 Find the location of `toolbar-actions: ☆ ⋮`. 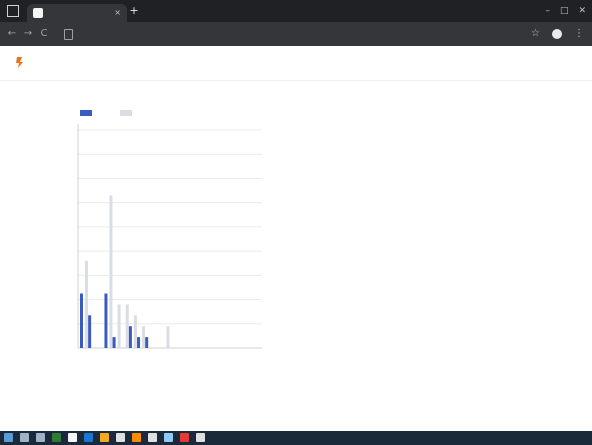

toolbar-actions: ☆ ⋮ is located at coordinates (557, 34).